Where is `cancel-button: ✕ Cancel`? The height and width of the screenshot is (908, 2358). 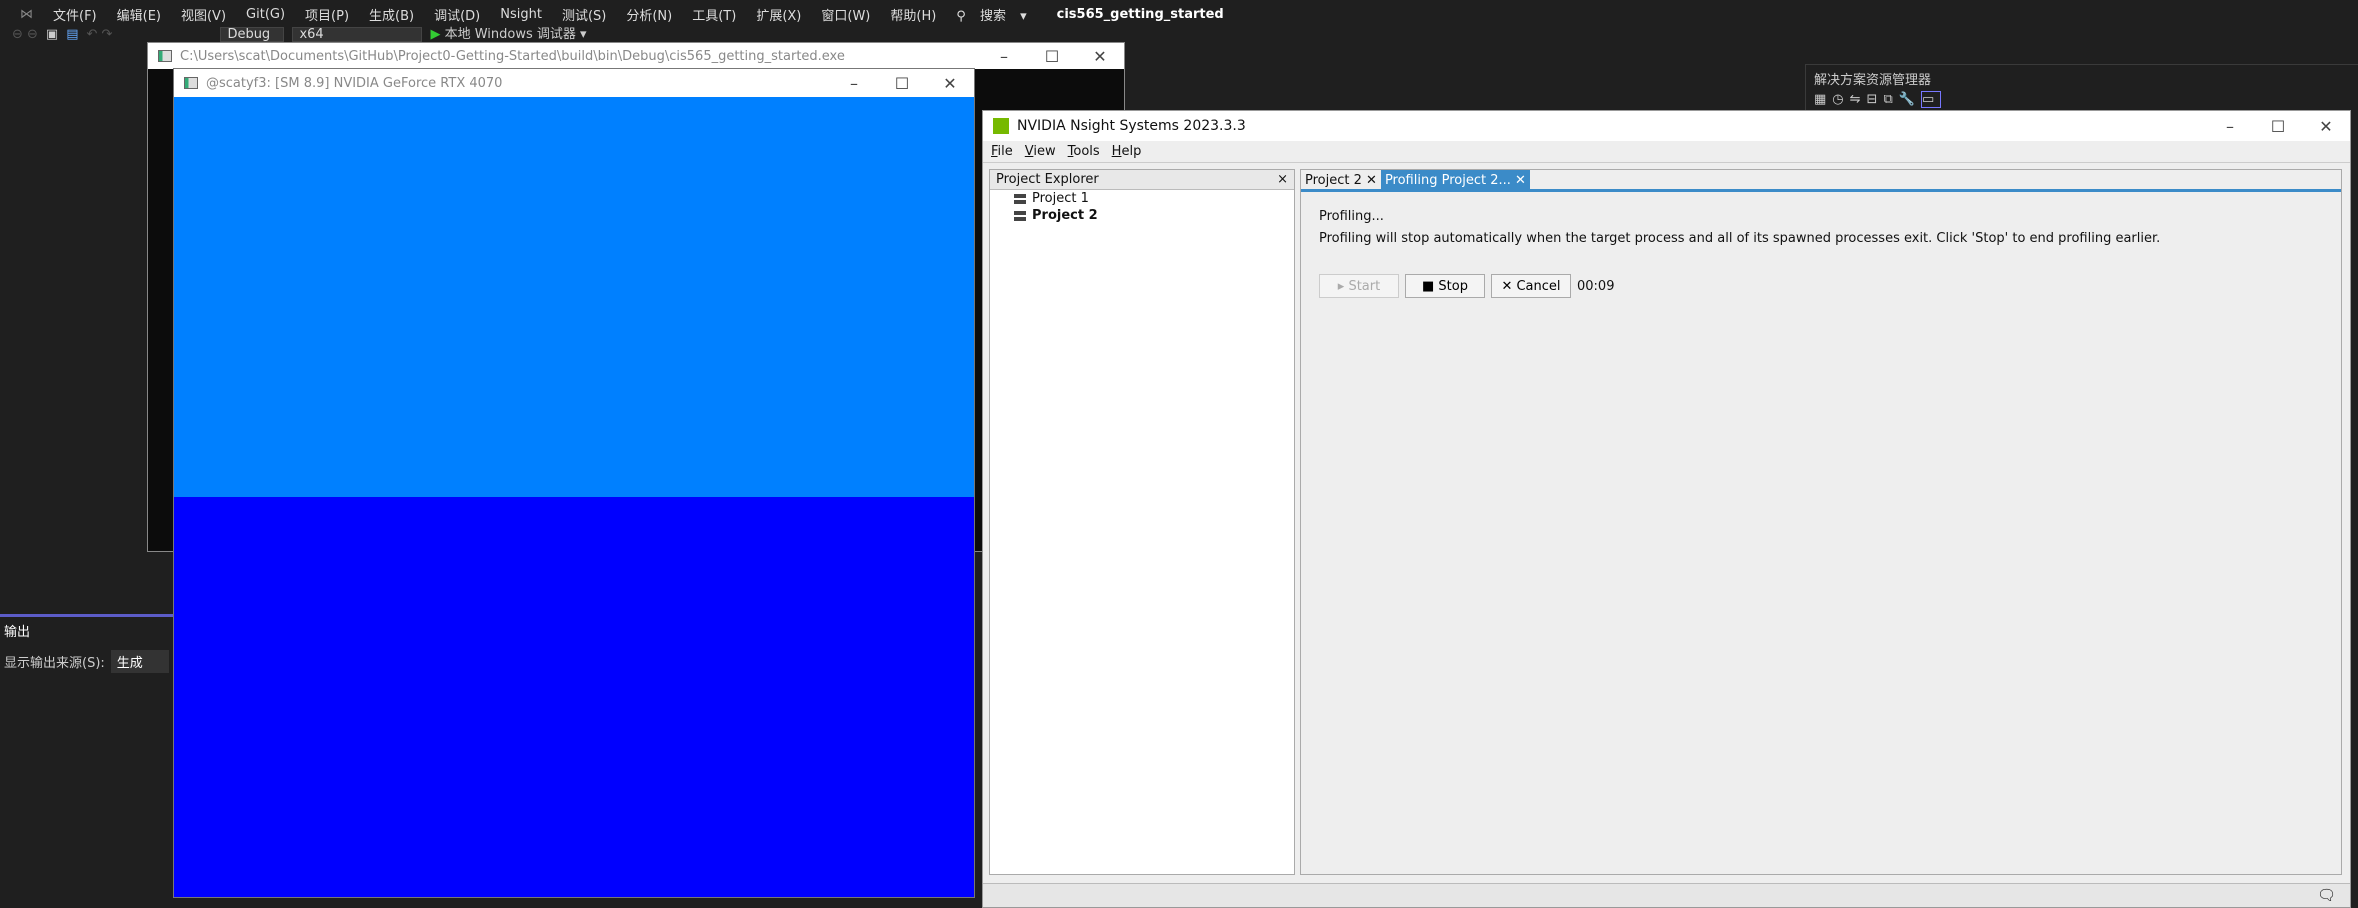 cancel-button: ✕ Cancel is located at coordinates (1531, 286).